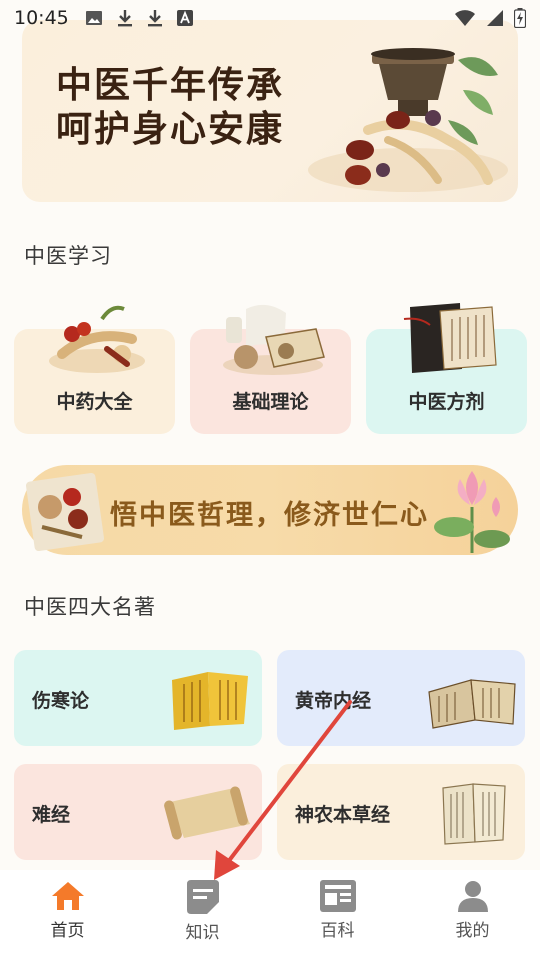 The height and width of the screenshot is (960, 540). Describe the element at coordinates (51, 815) in the screenshot. I see `classic-card-label: 难经` at that location.